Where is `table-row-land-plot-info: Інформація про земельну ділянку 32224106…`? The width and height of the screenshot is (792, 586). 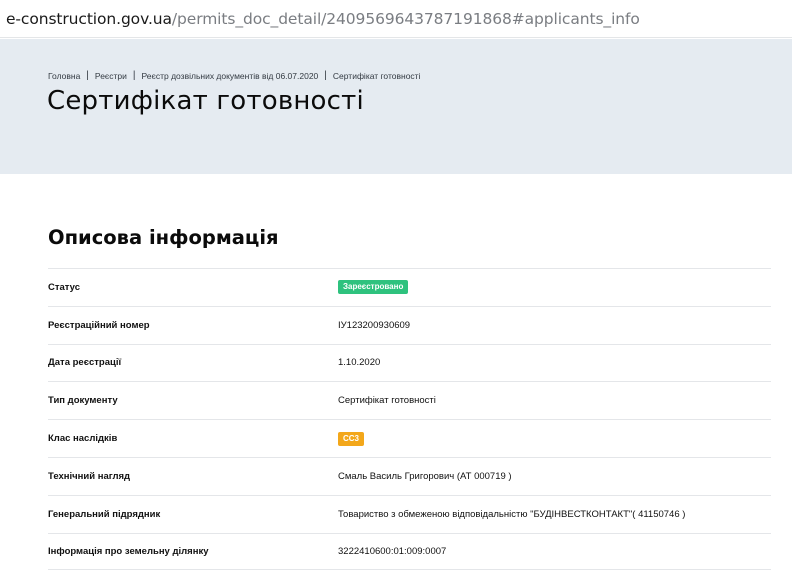
table-row-land-plot-info: Інформація про земельну ділянку 32224106… is located at coordinates (409, 551).